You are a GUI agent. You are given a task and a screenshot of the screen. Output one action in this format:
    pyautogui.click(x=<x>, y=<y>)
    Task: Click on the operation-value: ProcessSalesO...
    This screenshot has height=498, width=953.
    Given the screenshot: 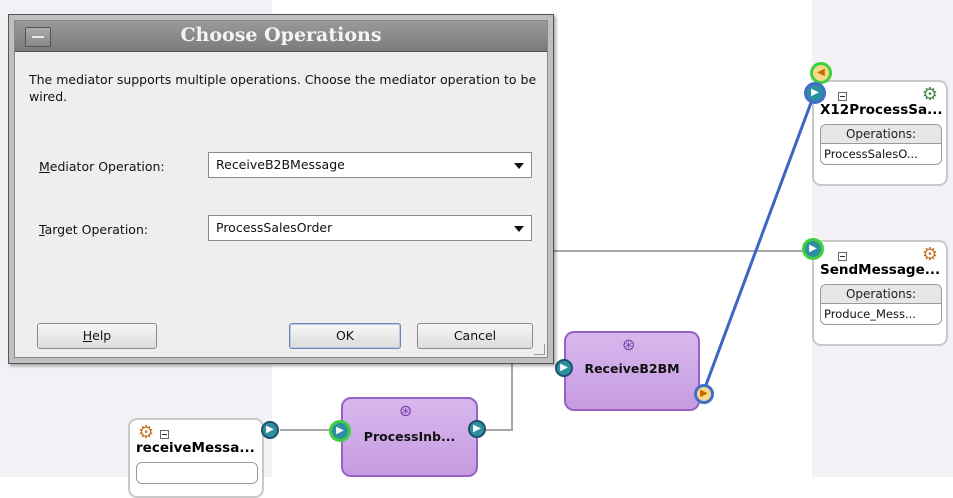 What is the action you would take?
    pyautogui.click(x=881, y=154)
    